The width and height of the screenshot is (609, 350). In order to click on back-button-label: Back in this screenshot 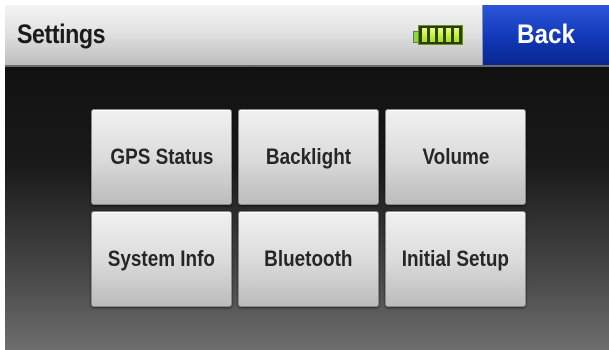, I will do `click(546, 34)`.